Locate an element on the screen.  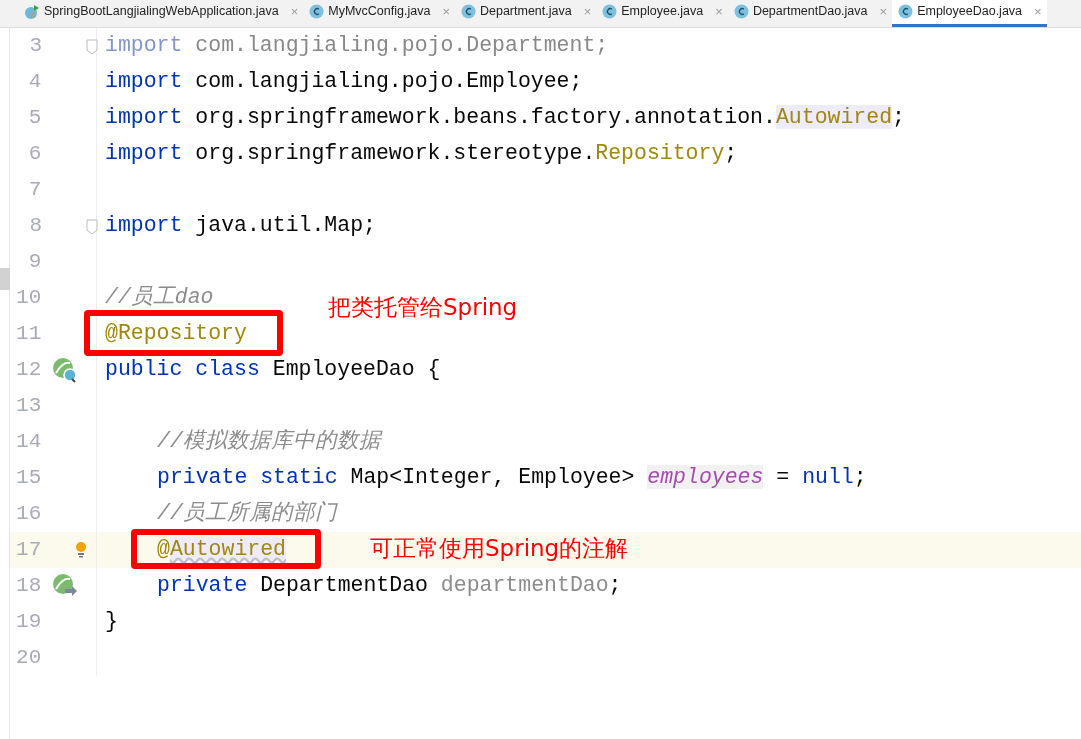
line-number: 10 is located at coordinates (28, 298).